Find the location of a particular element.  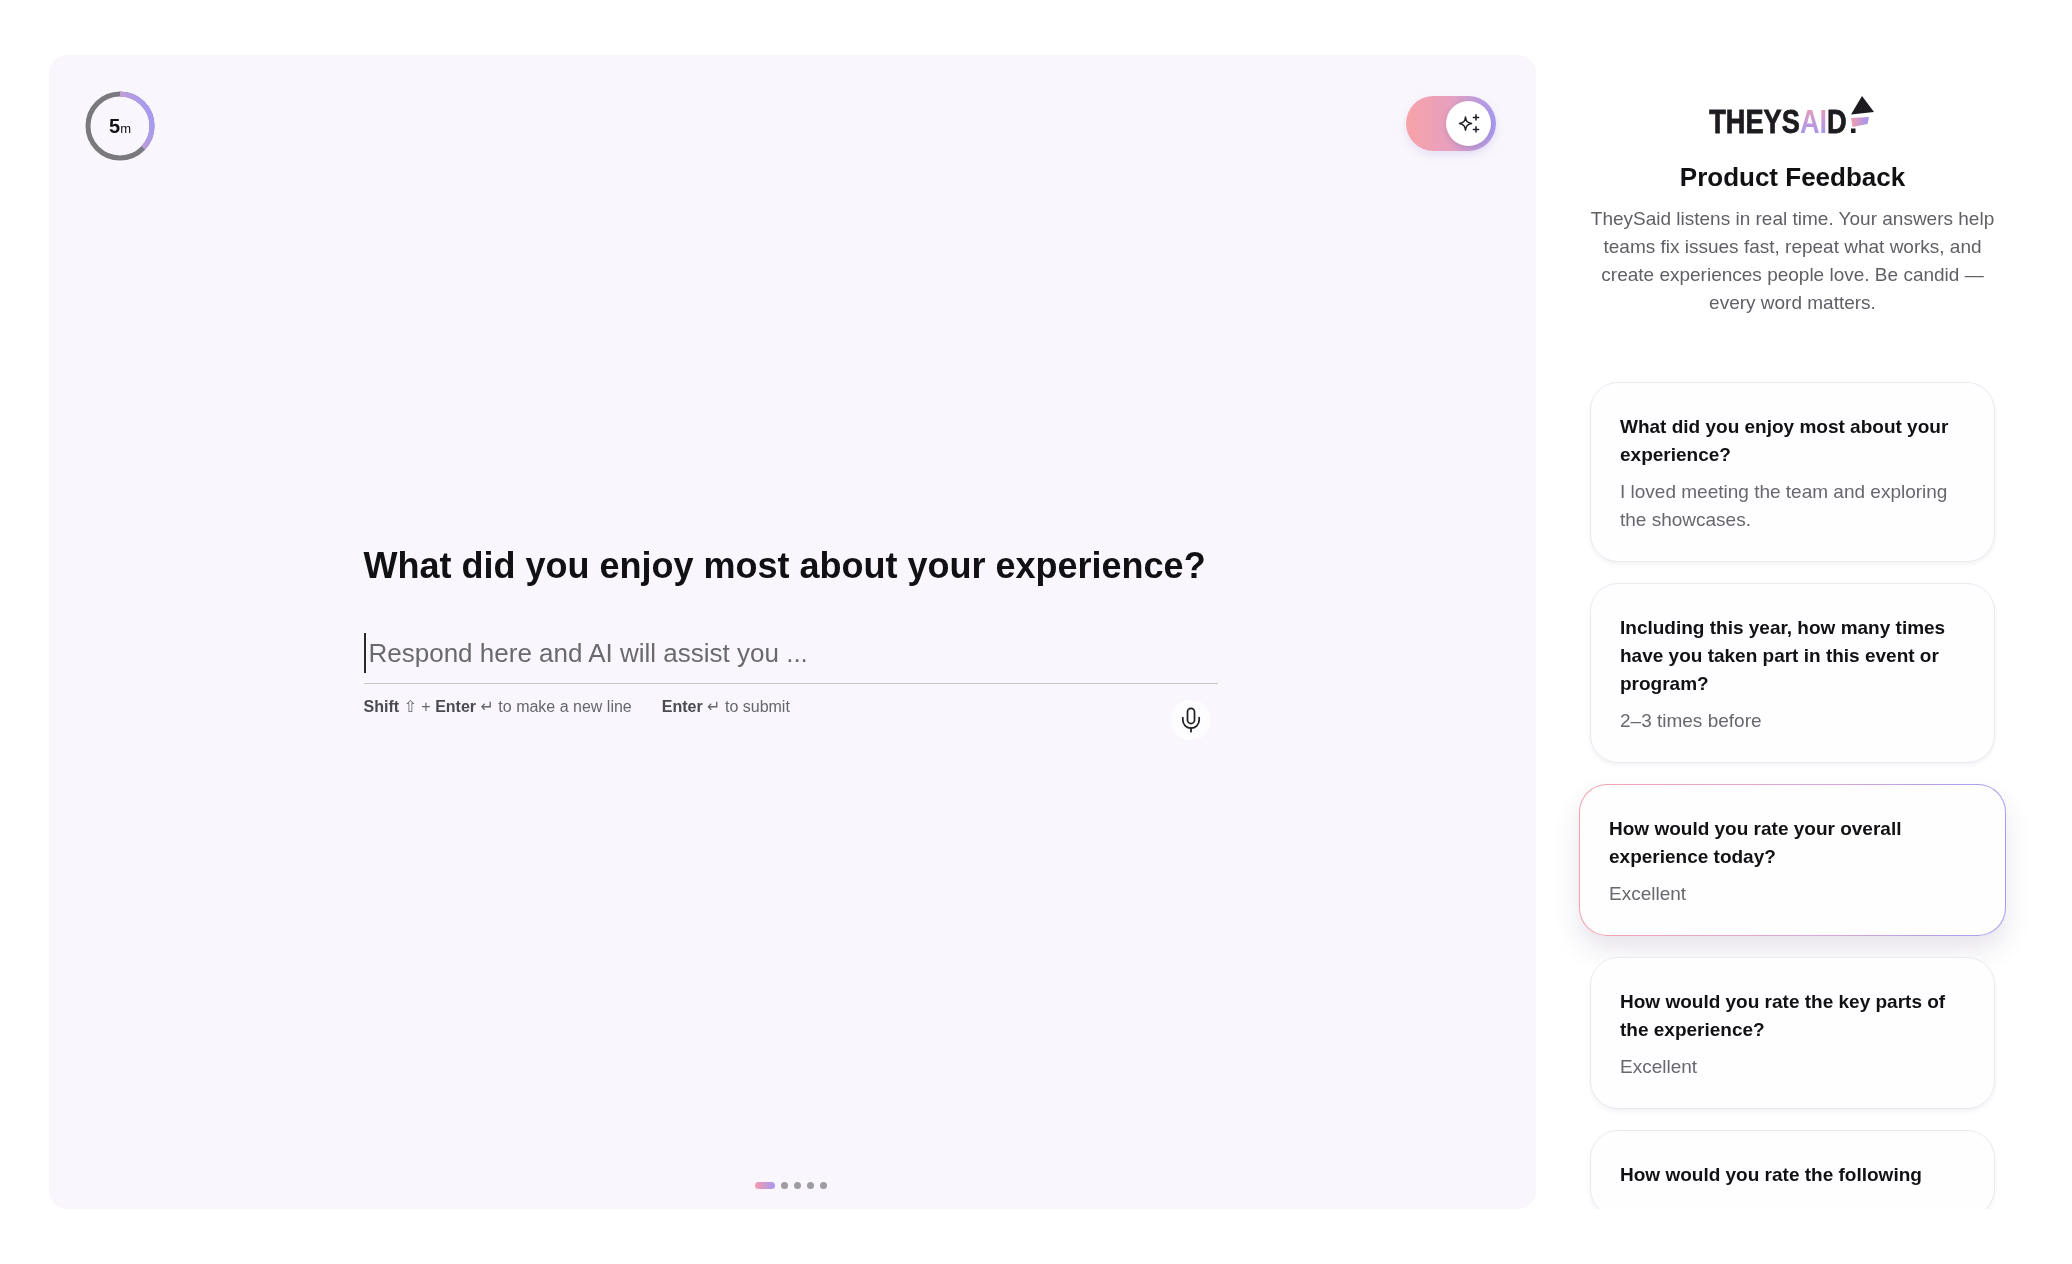

keyboard-hint: Enter ↵ to submit is located at coordinates (725, 707).